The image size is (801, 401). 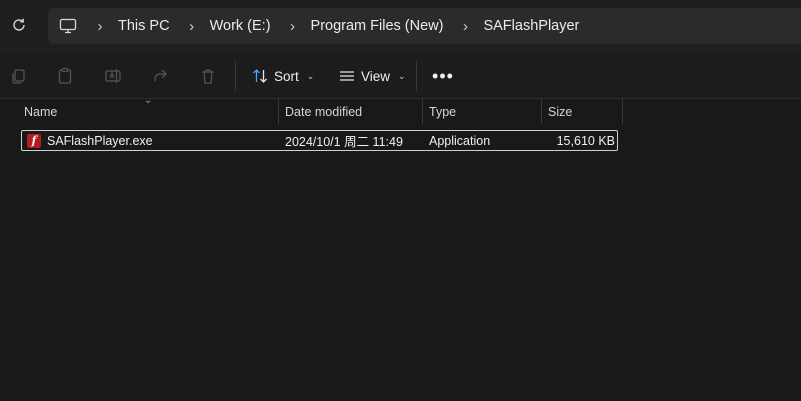 I want to click on delete-button, so click(x=208, y=76).